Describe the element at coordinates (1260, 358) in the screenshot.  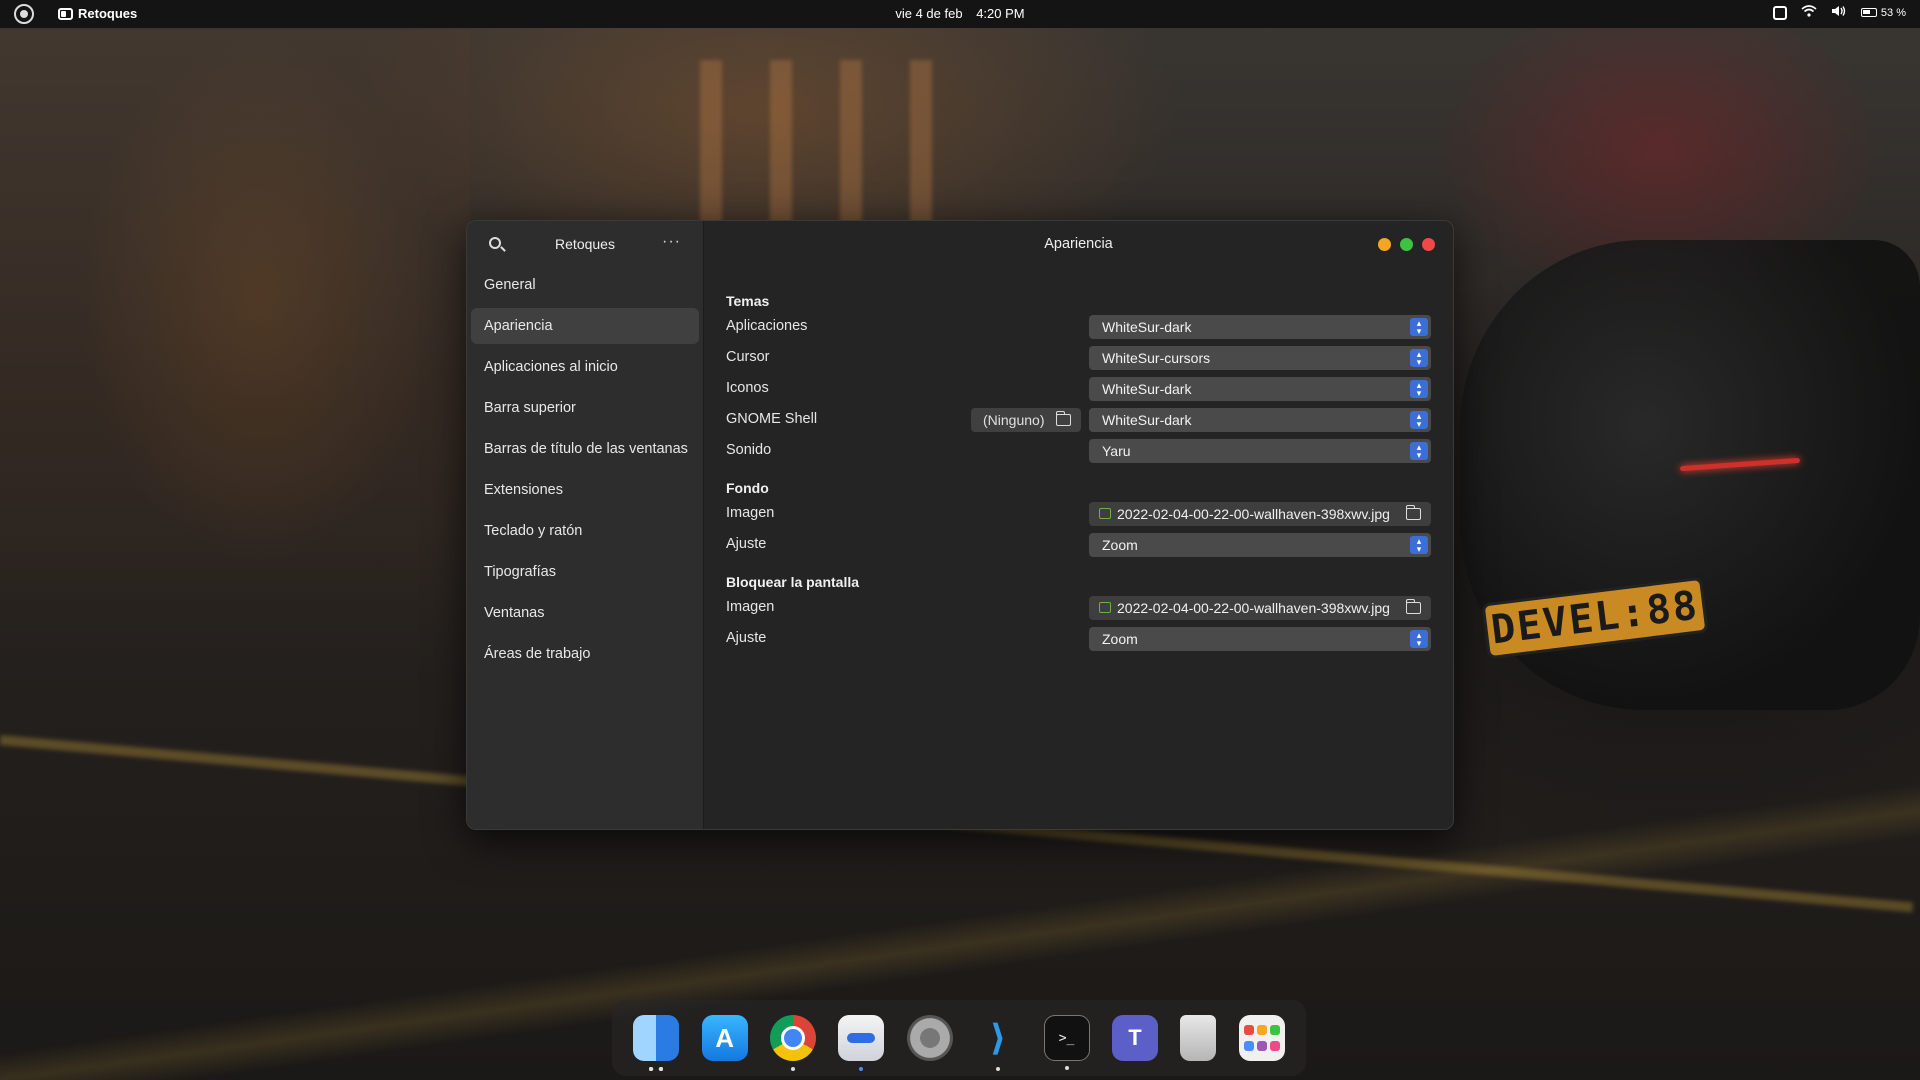
I see `cursor-theme-select: WhiteSur-cursors ▴ ▾` at that location.